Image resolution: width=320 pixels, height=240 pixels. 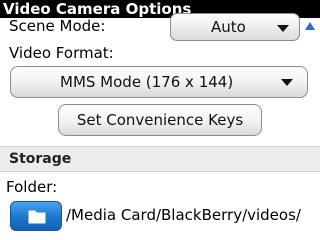 I want to click on set-convenience-keys-button: Set Convenience Keys, so click(x=160, y=120).